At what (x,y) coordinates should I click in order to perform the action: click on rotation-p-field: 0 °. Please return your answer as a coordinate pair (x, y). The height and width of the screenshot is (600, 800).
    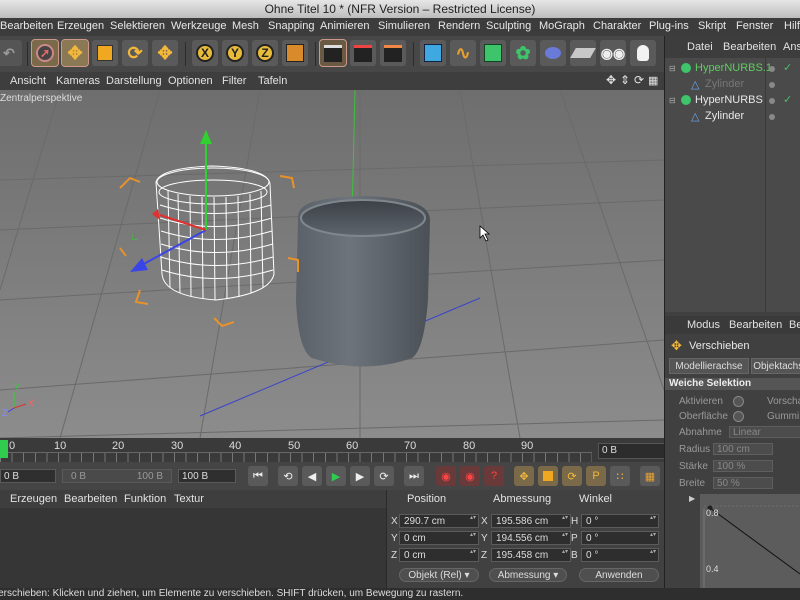
    Looking at the image, I should click on (620, 538).